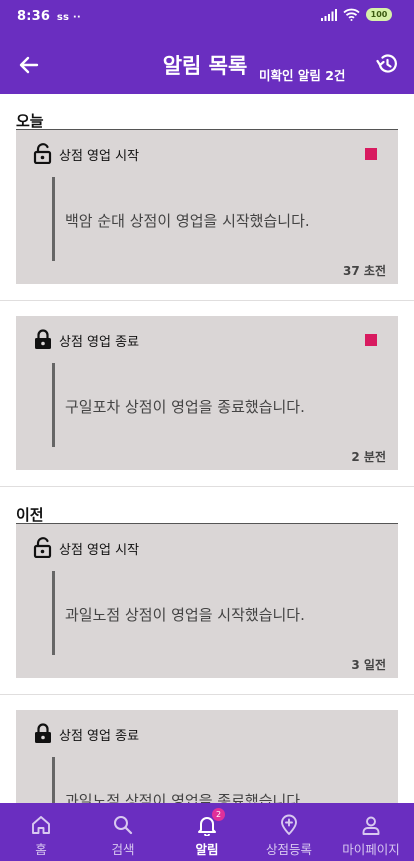  Describe the element at coordinates (207, 849) in the screenshot. I see `nav-label: 알림` at that location.